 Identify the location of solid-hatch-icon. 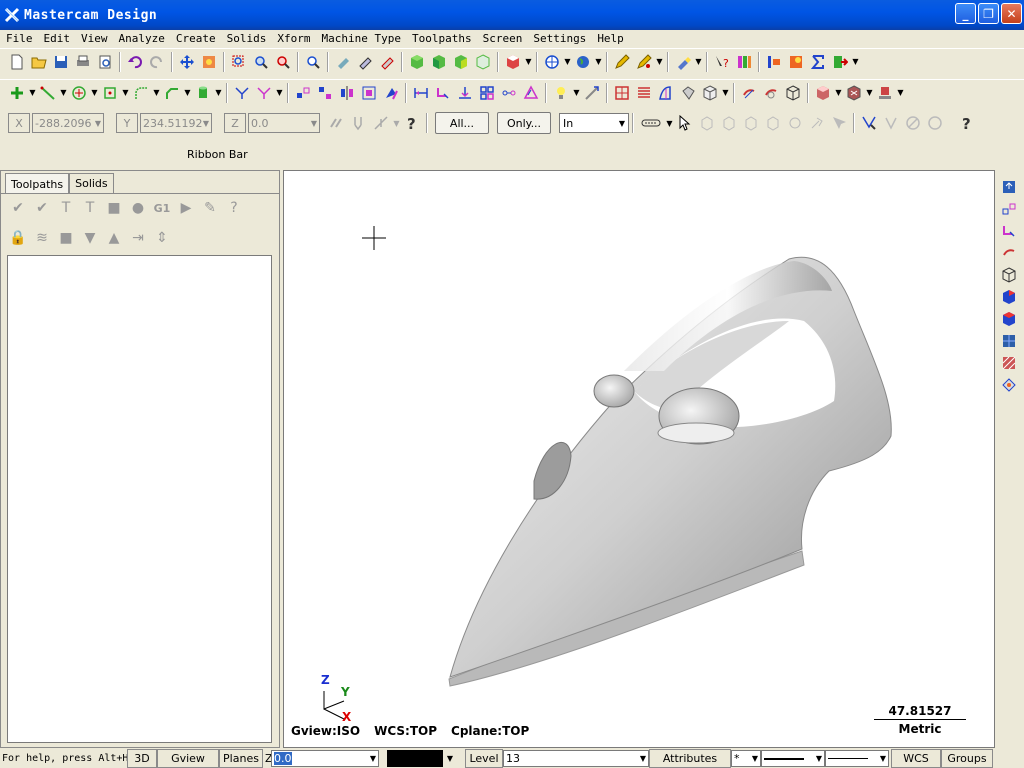
(1009, 363).